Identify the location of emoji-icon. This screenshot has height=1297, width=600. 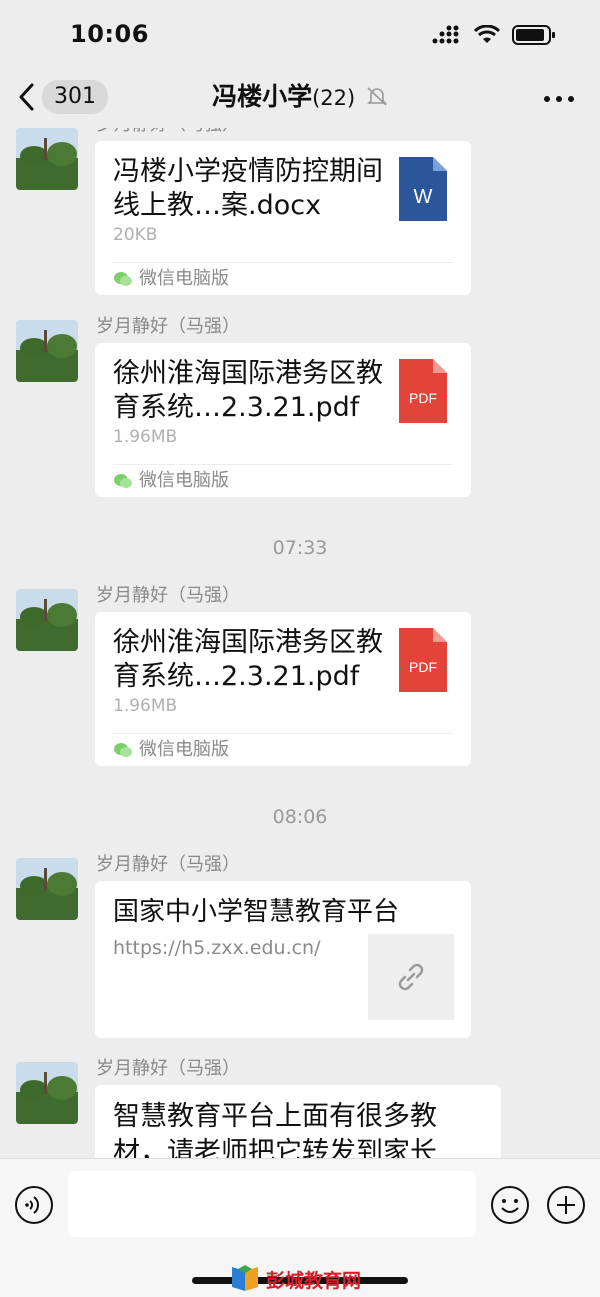
(510, 1205).